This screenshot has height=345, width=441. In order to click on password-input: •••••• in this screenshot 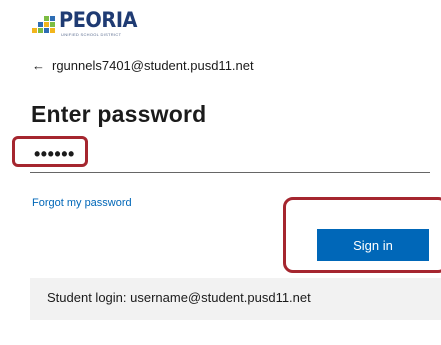, I will do `click(230, 157)`.